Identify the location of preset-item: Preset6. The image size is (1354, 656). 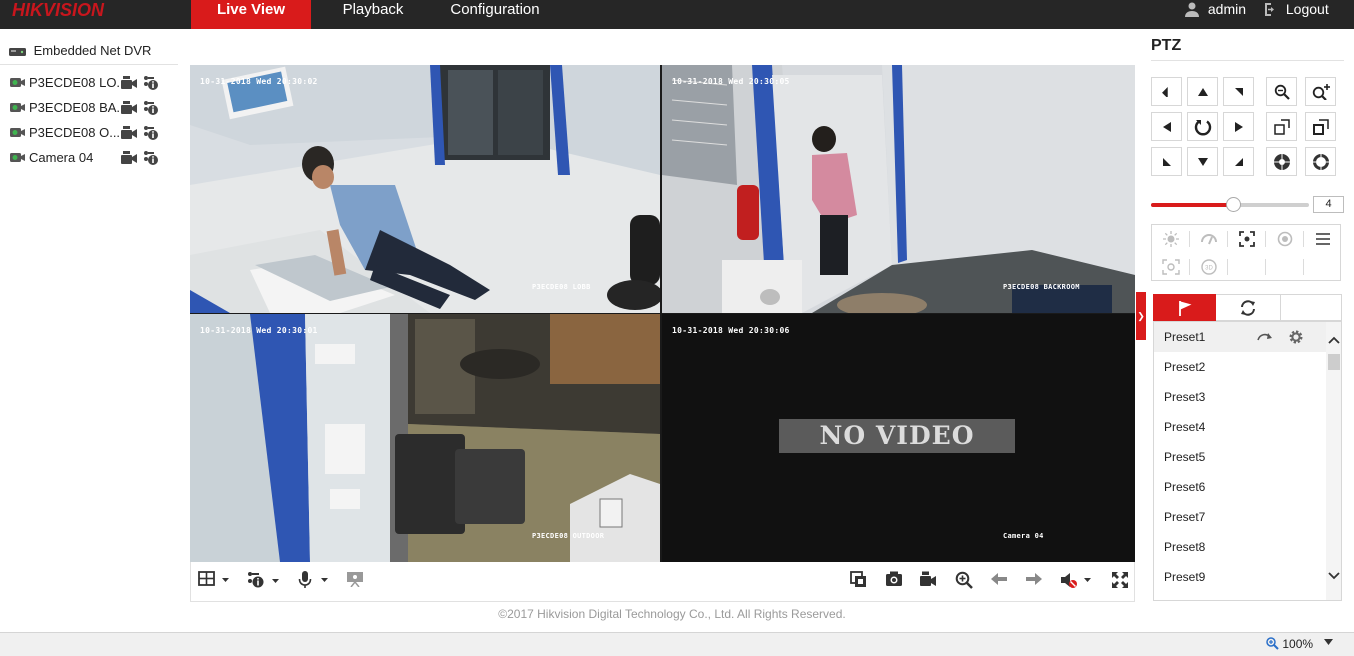
(1240, 487).